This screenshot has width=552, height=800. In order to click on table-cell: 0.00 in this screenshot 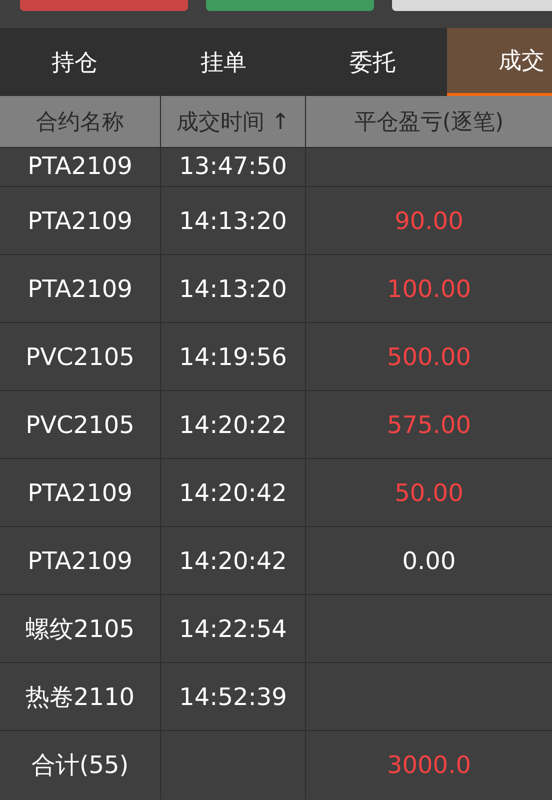, I will do `click(429, 560)`.